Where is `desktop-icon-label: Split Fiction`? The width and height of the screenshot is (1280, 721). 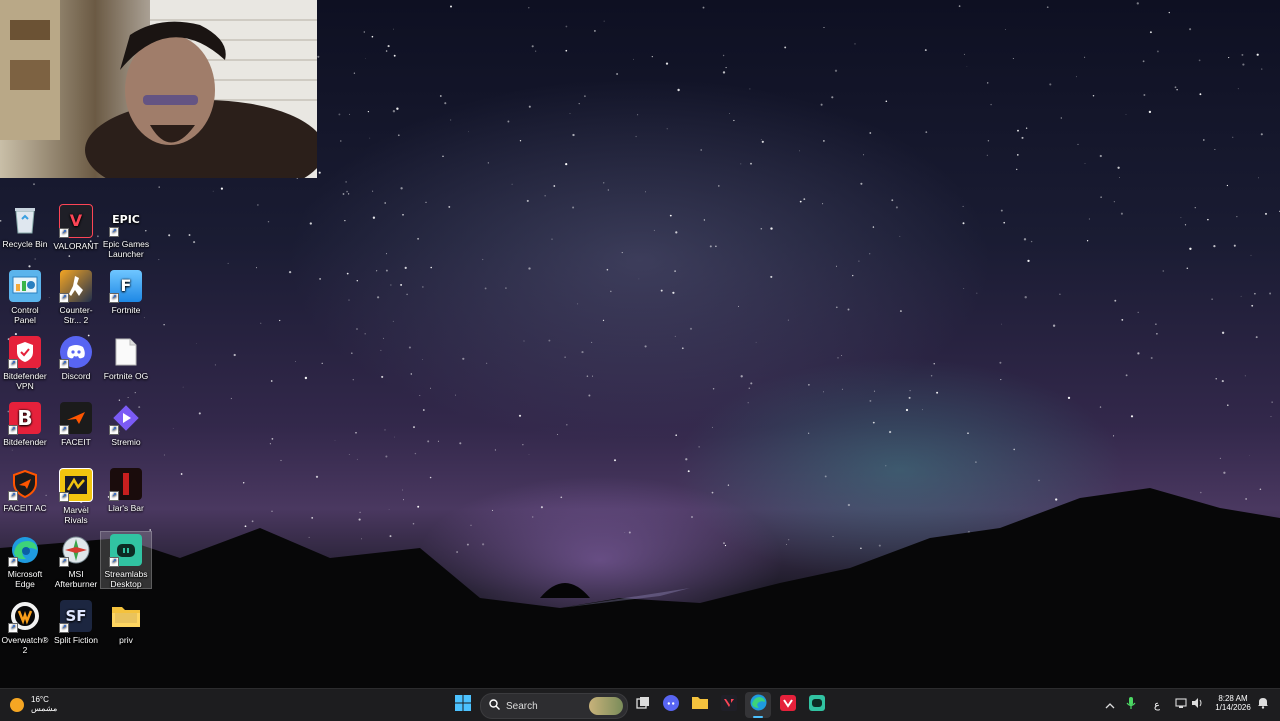 desktop-icon-label: Split Fiction is located at coordinates (76, 640).